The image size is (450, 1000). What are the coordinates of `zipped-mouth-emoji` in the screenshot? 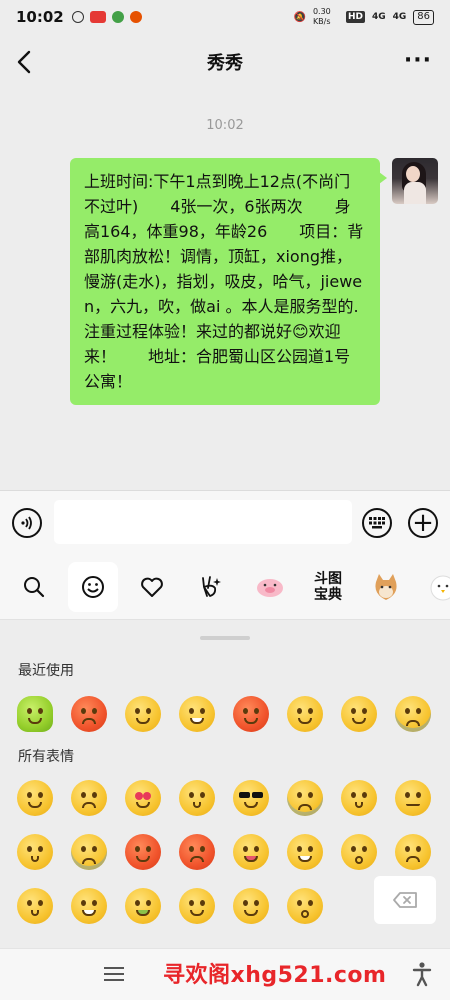 It's located at (413, 798).